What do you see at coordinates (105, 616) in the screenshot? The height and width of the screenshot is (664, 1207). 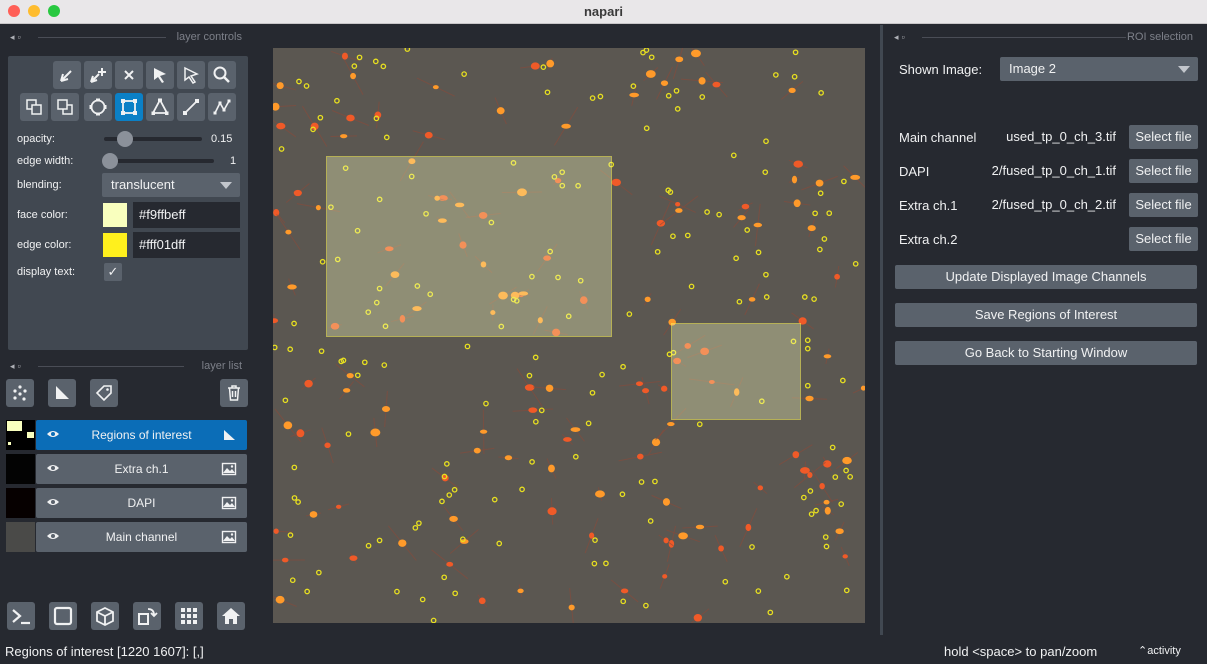 I see `roll-dimensions-button` at bounding box center [105, 616].